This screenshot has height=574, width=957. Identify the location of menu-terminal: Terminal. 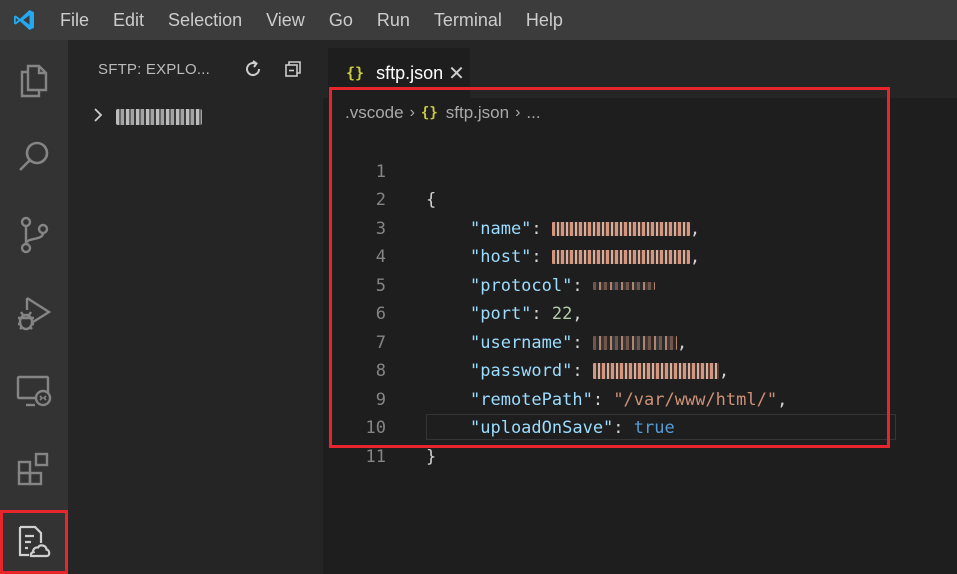
(468, 20).